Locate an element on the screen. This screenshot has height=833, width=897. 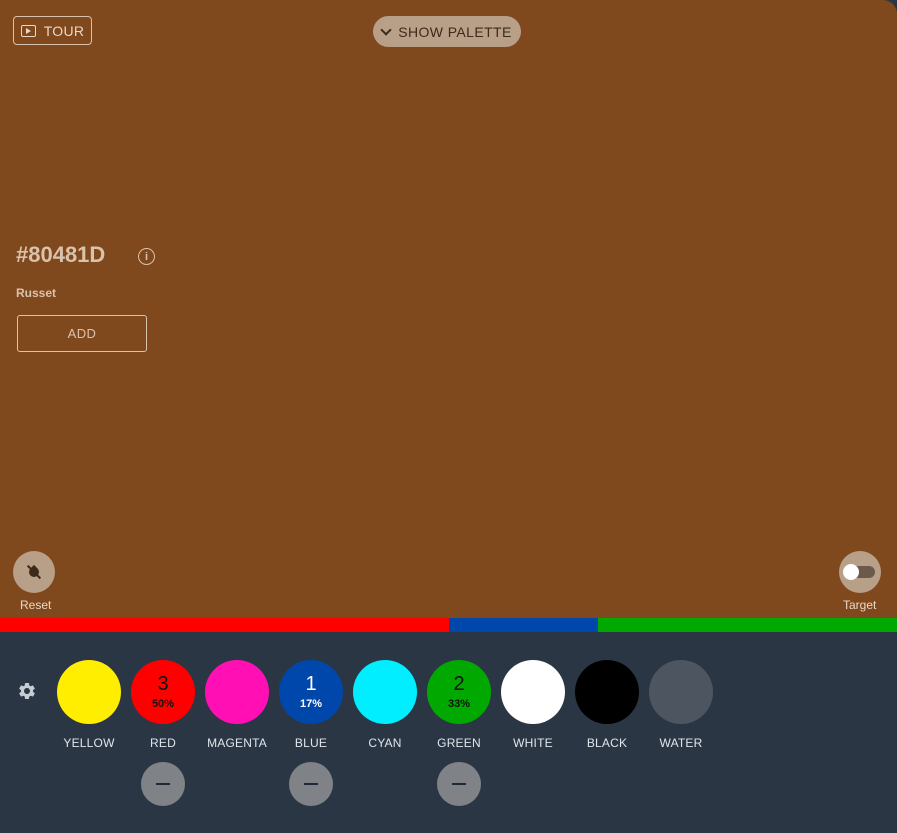
target-toggle is located at coordinates (859, 572).